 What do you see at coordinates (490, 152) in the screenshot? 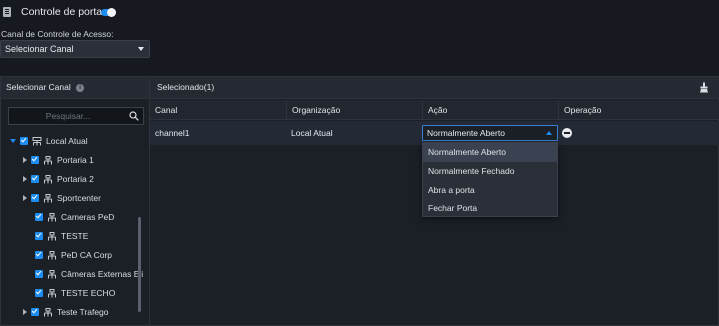
I see `action-option-normalmente-aberto: Normalmente Aberto` at bounding box center [490, 152].